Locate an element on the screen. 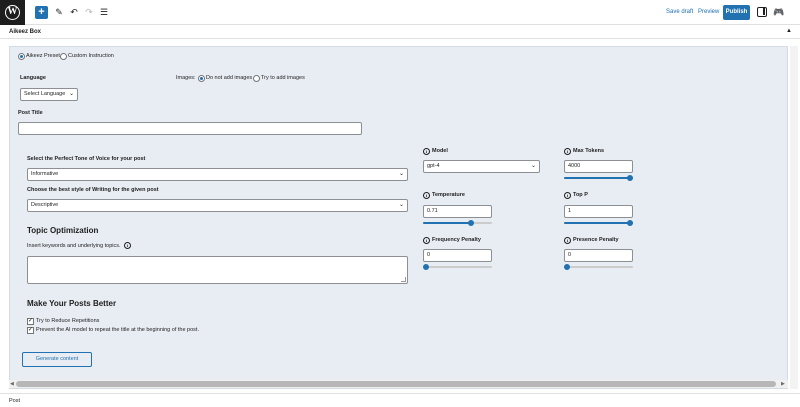 This screenshot has width=800, height=407. max-tokens-info-icon: i is located at coordinates (567, 151).